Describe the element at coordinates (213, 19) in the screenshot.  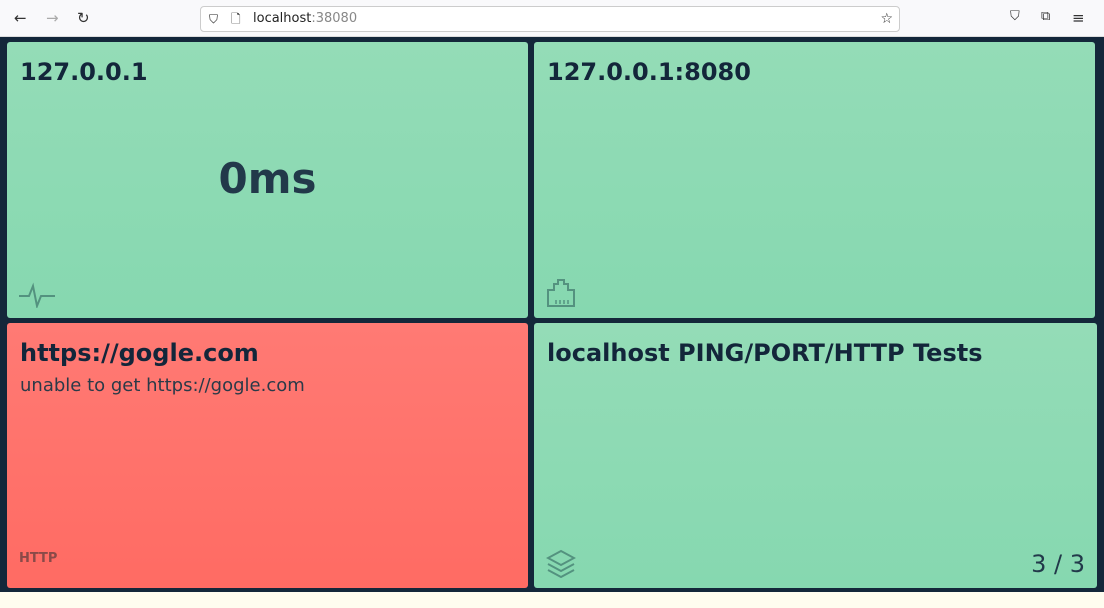
I see `shield-icon: ⛉` at that location.